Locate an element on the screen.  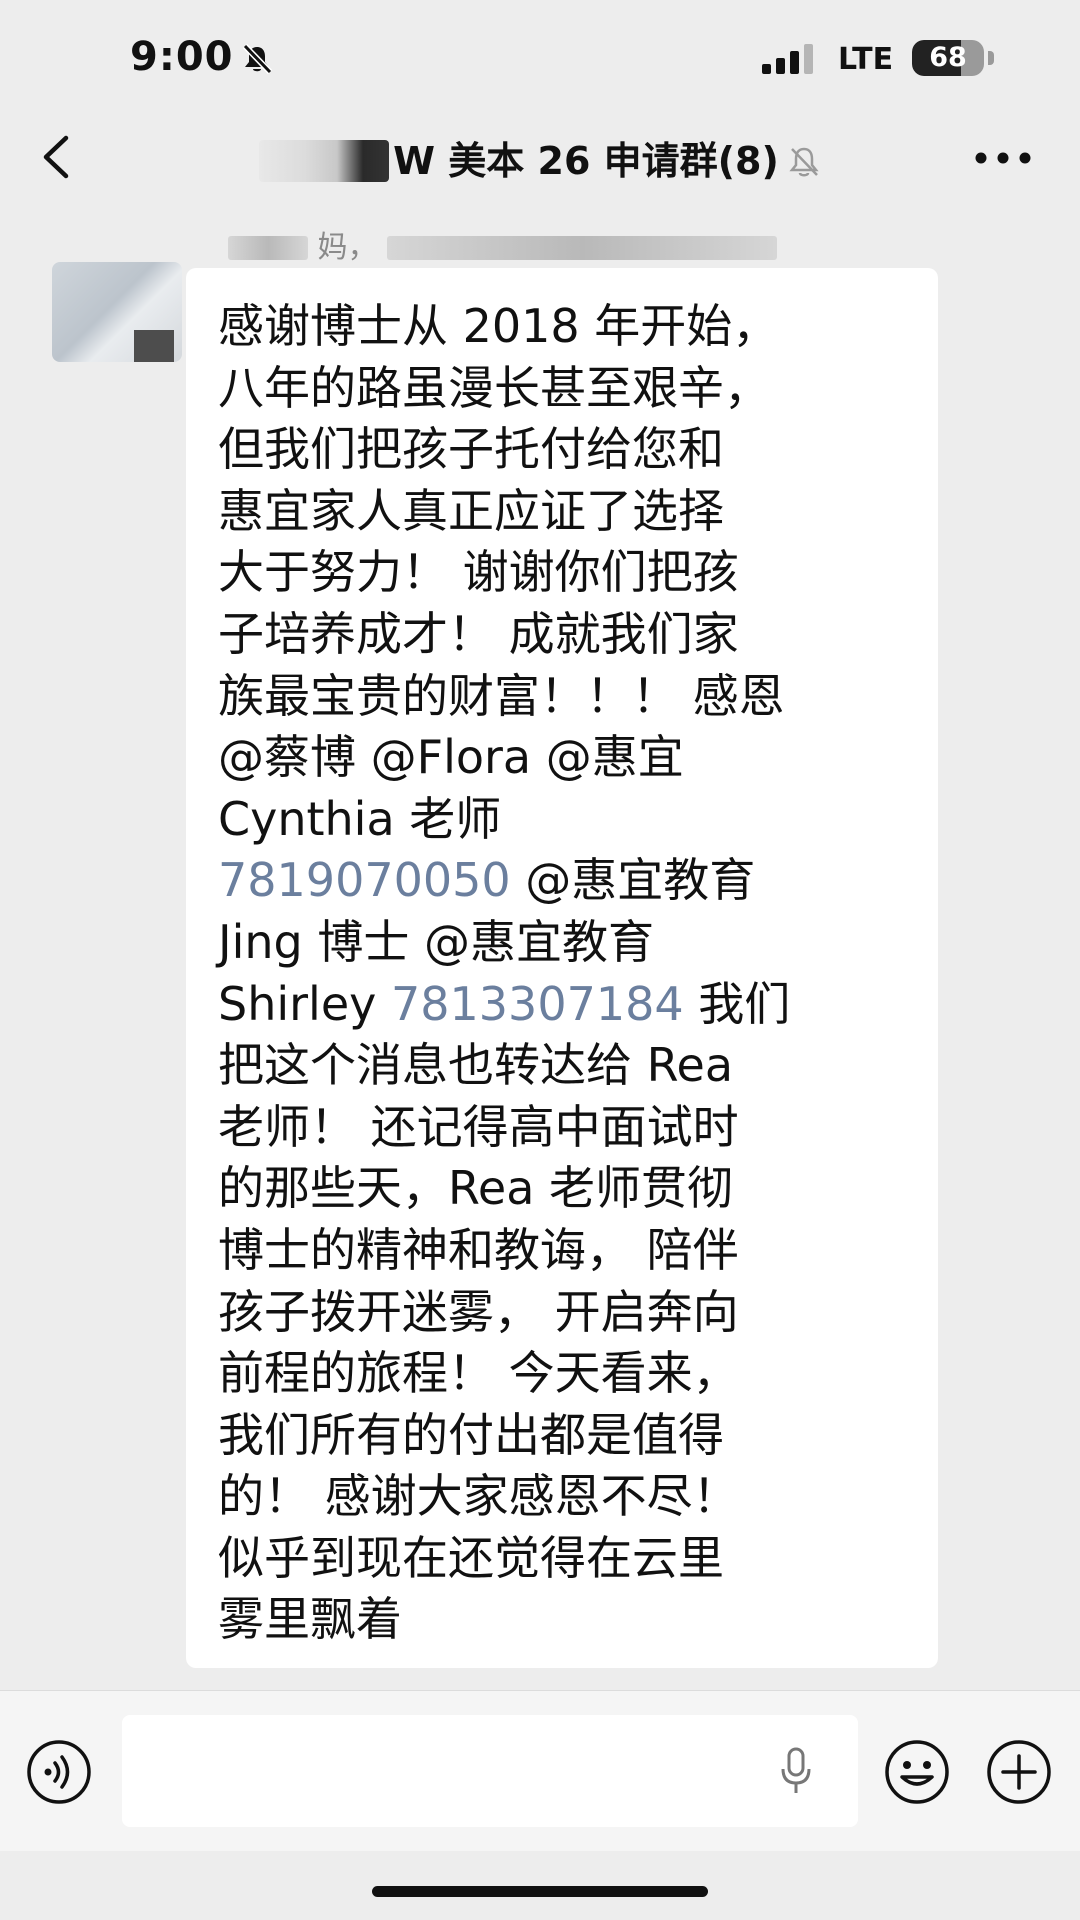
input-bar is located at coordinates (540, 1770).